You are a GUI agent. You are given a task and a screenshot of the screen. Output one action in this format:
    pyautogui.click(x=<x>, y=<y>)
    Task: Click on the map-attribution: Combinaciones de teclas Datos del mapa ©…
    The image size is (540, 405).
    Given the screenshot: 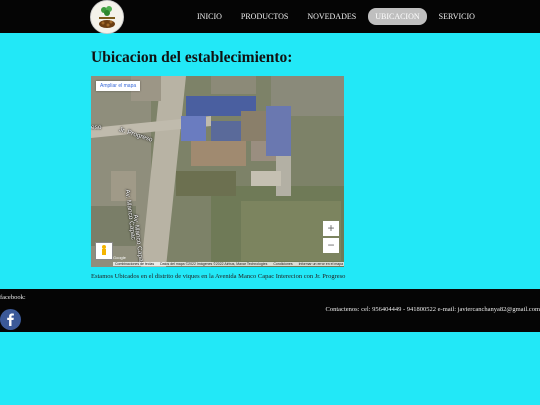 What is the action you would take?
    pyautogui.click(x=228, y=264)
    